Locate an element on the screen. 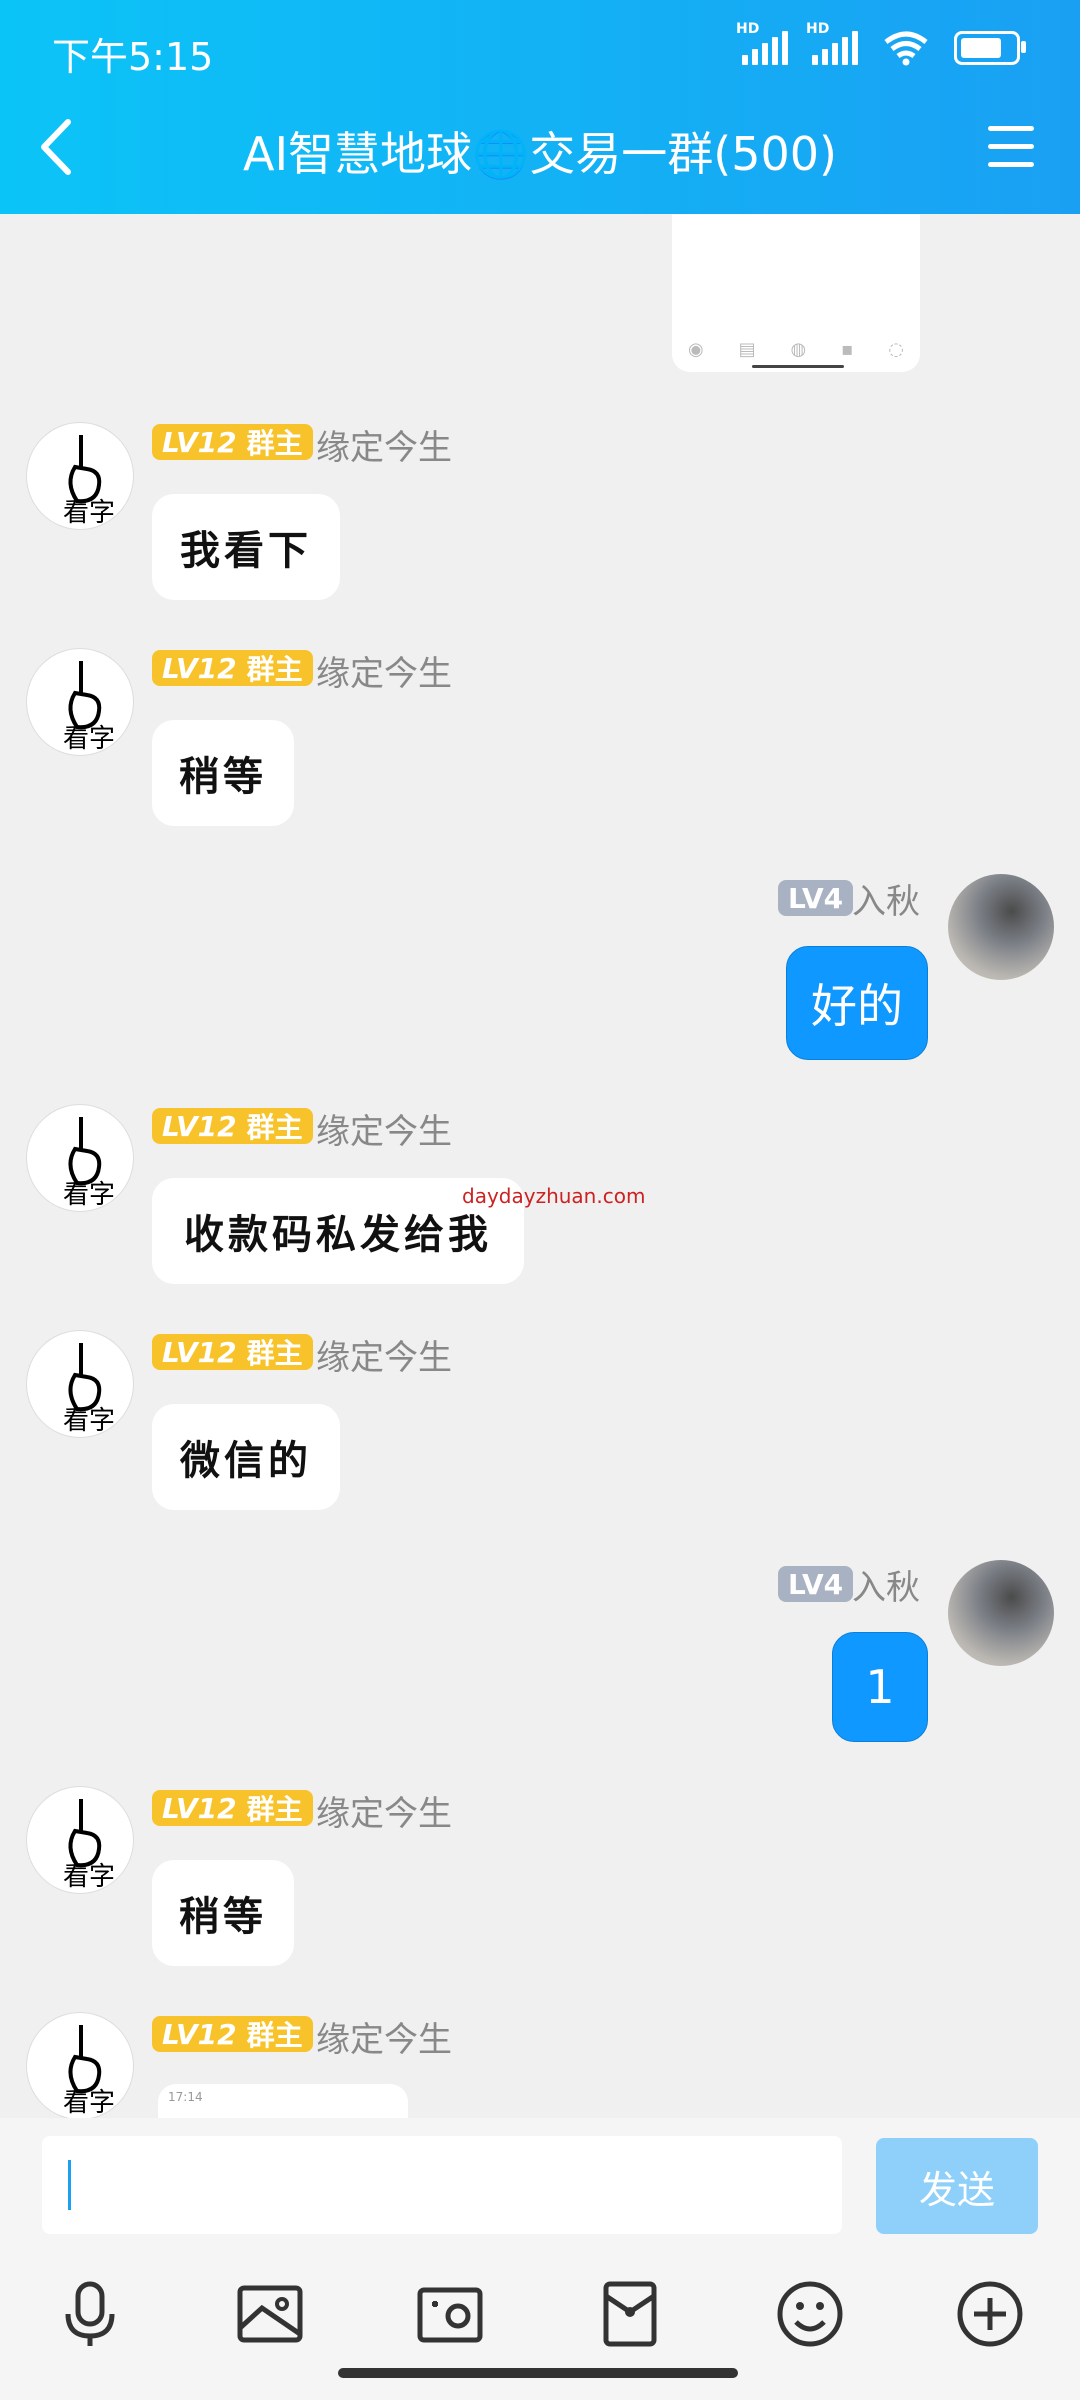 The width and height of the screenshot is (1080, 2400). message-input is located at coordinates (442, 2185).